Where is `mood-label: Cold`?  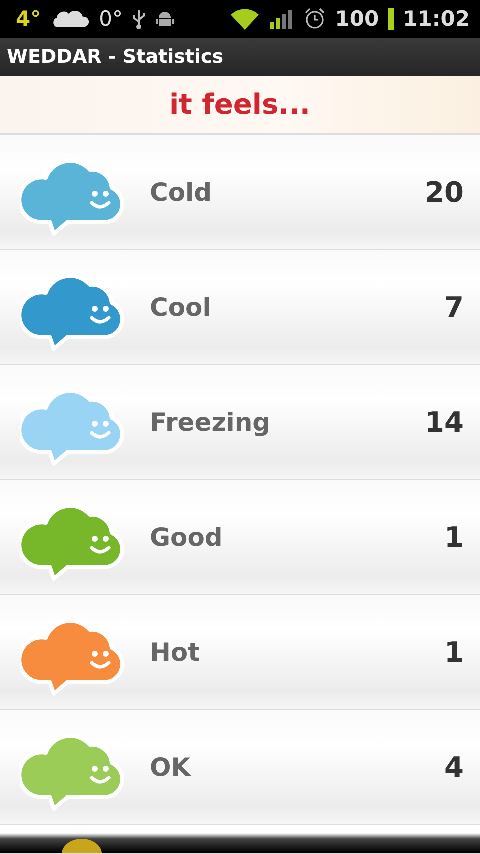
mood-label: Cold is located at coordinates (181, 192).